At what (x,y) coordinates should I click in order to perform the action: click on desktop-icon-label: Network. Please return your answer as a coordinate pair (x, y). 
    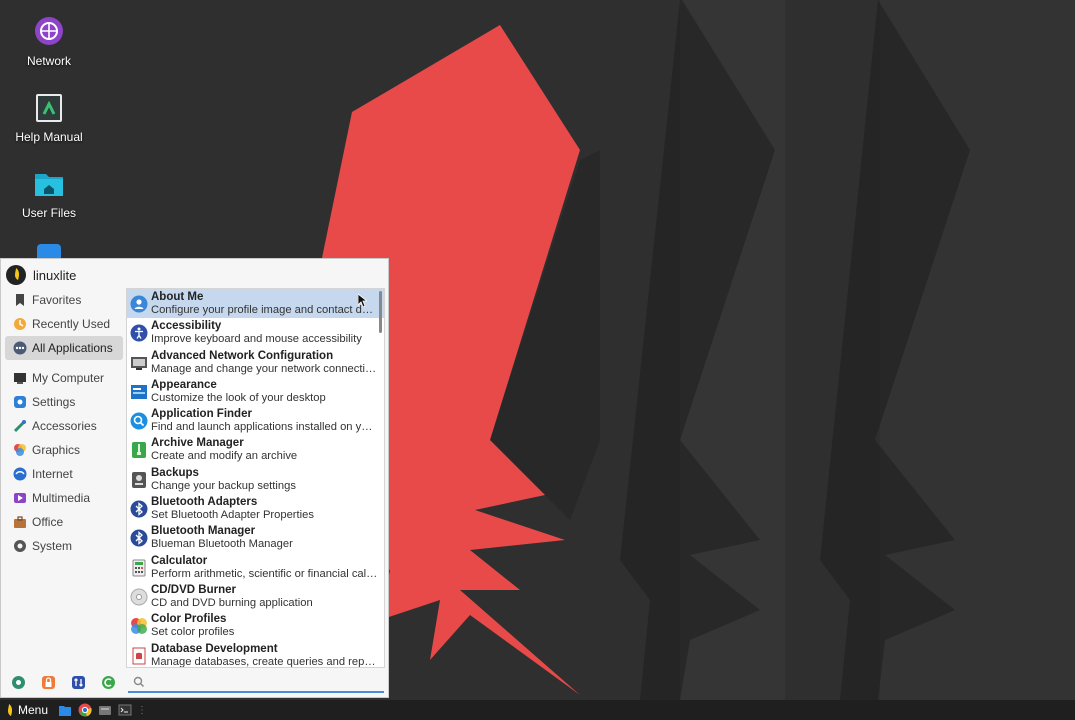
    Looking at the image, I should click on (48, 61).